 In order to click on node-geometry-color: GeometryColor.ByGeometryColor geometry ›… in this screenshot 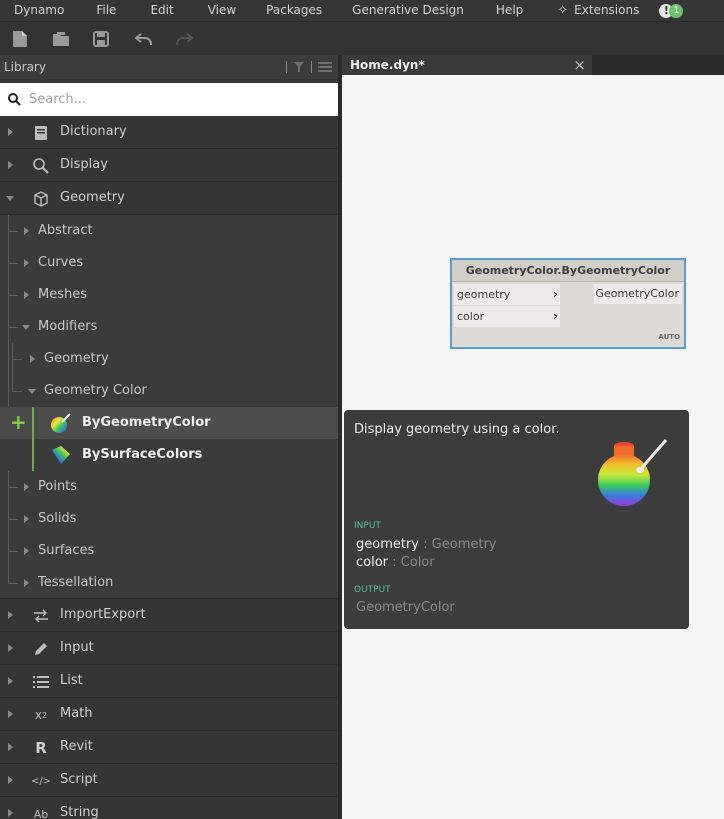, I will do `click(568, 303)`.